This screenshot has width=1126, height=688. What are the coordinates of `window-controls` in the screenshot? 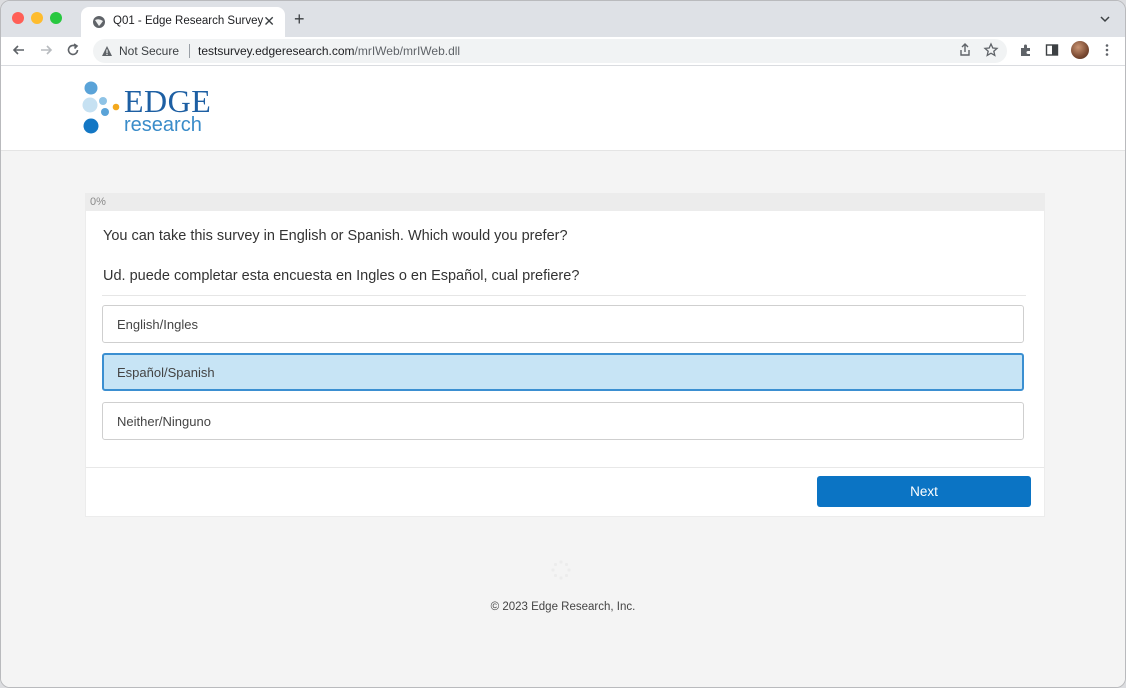 It's located at (37, 18).